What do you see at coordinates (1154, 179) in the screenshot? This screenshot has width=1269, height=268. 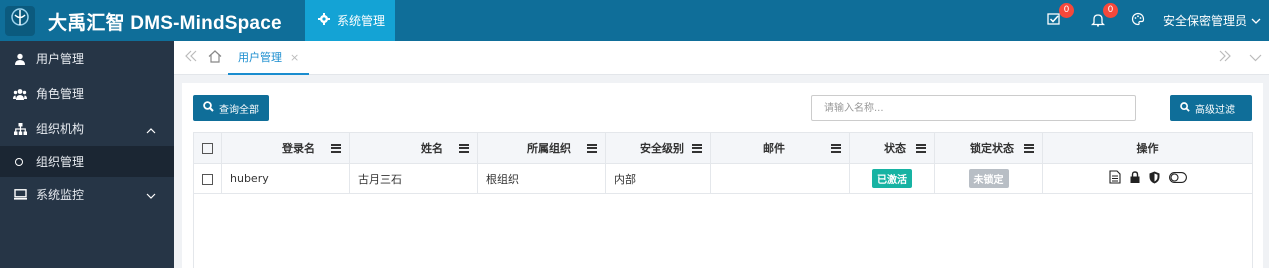 I see `shield-icon` at bounding box center [1154, 179].